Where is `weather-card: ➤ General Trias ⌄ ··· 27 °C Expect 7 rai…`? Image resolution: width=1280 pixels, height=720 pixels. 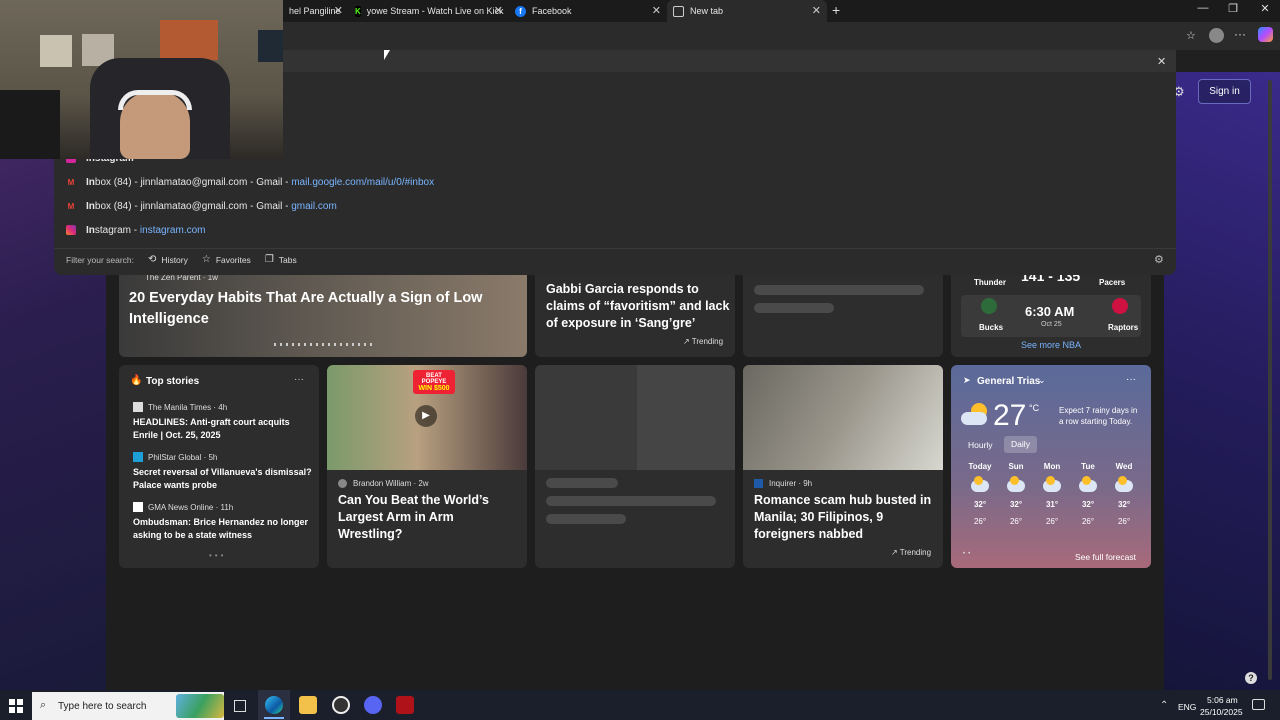 weather-card: ➤ General Trias ⌄ ··· 27 °C Expect 7 rai… is located at coordinates (1051, 466).